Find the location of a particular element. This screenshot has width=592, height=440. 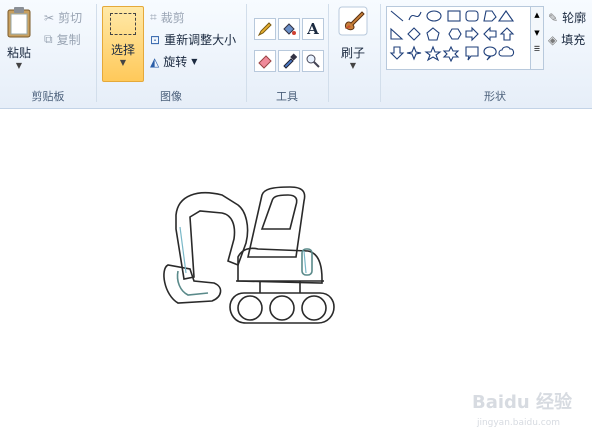

text-tool: A is located at coordinates (313, 29).